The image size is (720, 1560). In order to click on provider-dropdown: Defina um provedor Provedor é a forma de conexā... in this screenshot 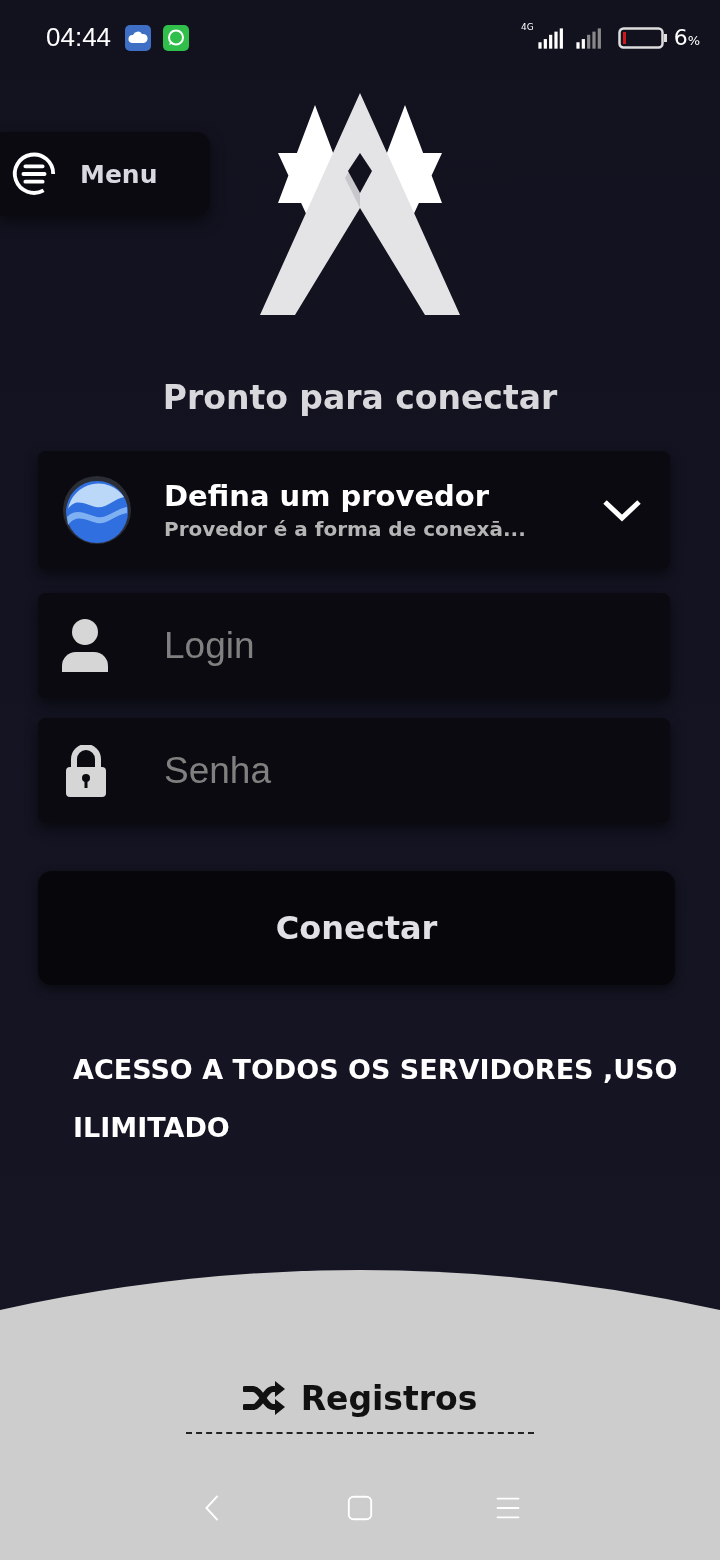, I will do `click(354, 510)`.